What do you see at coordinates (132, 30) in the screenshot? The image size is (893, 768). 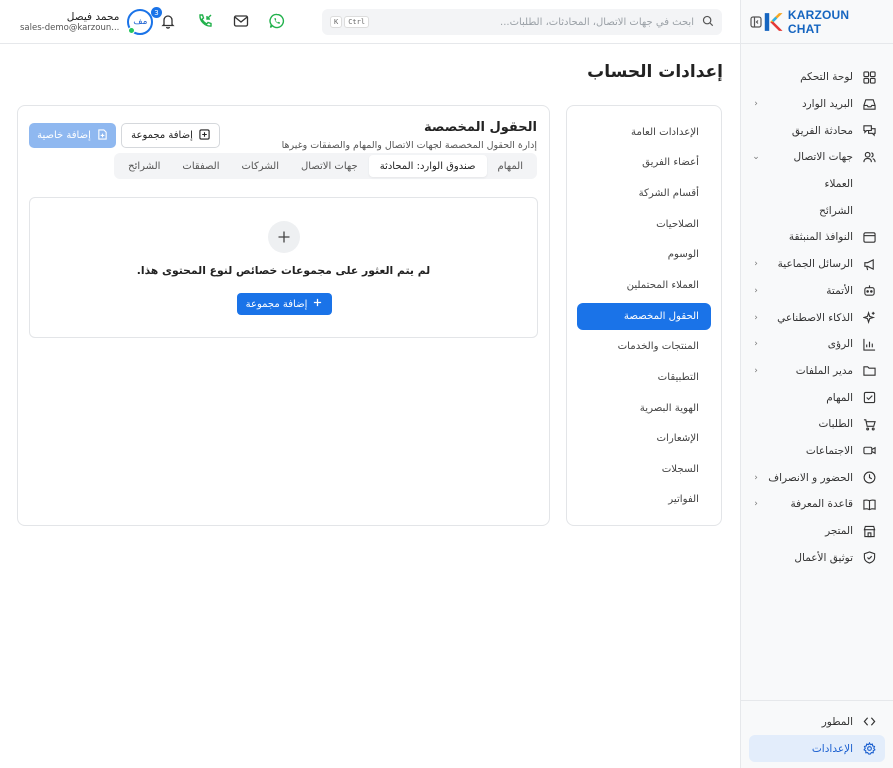 I see `online-status-dot` at bounding box center [132, 30].